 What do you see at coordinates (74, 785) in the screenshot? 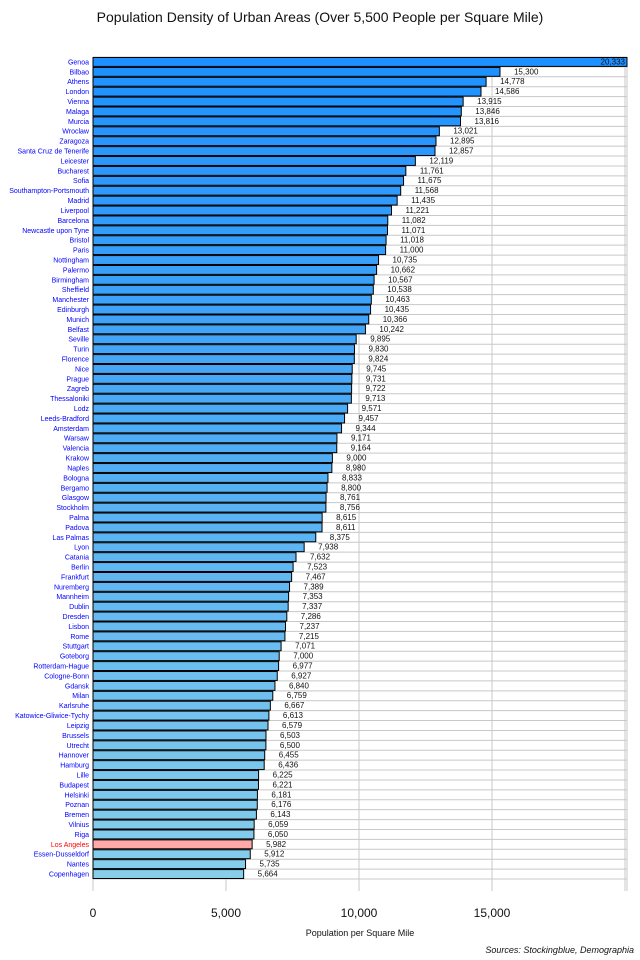
I see `category-label: Budapest` at bounding box center [74, 785].